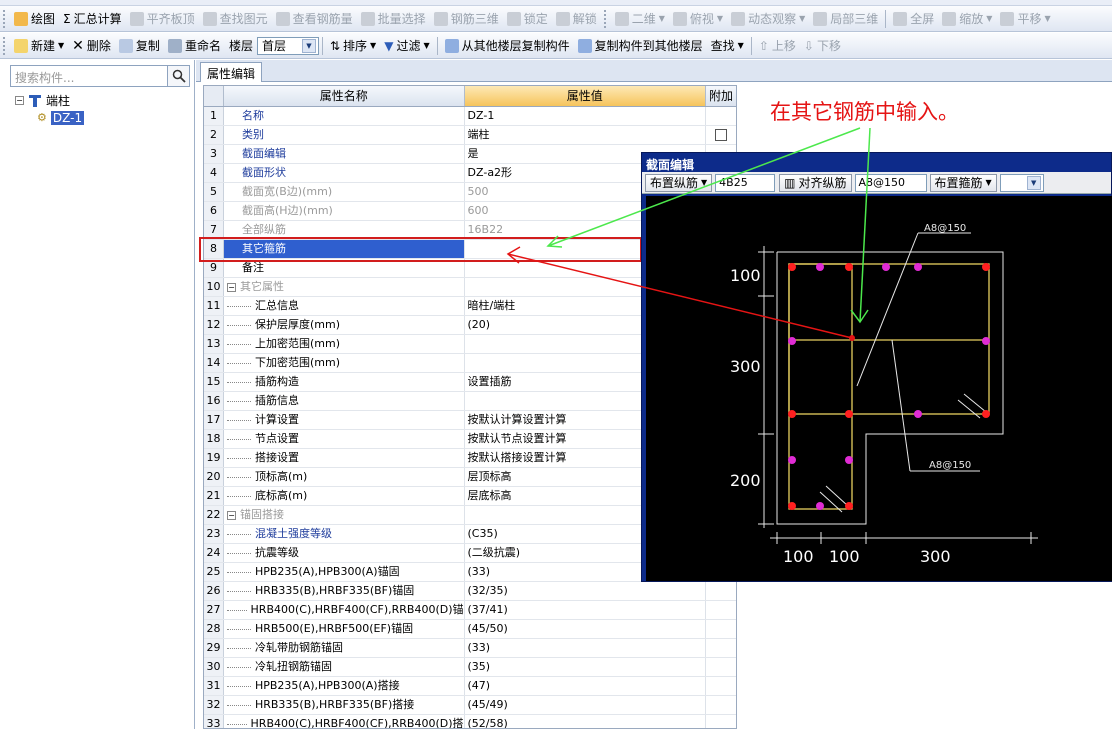  What do you see at coordinates (815, 182) in the screenshot?
I see `align-long-bar-button: ▥ 对齐纵筋` at bounding box center [815, 182].